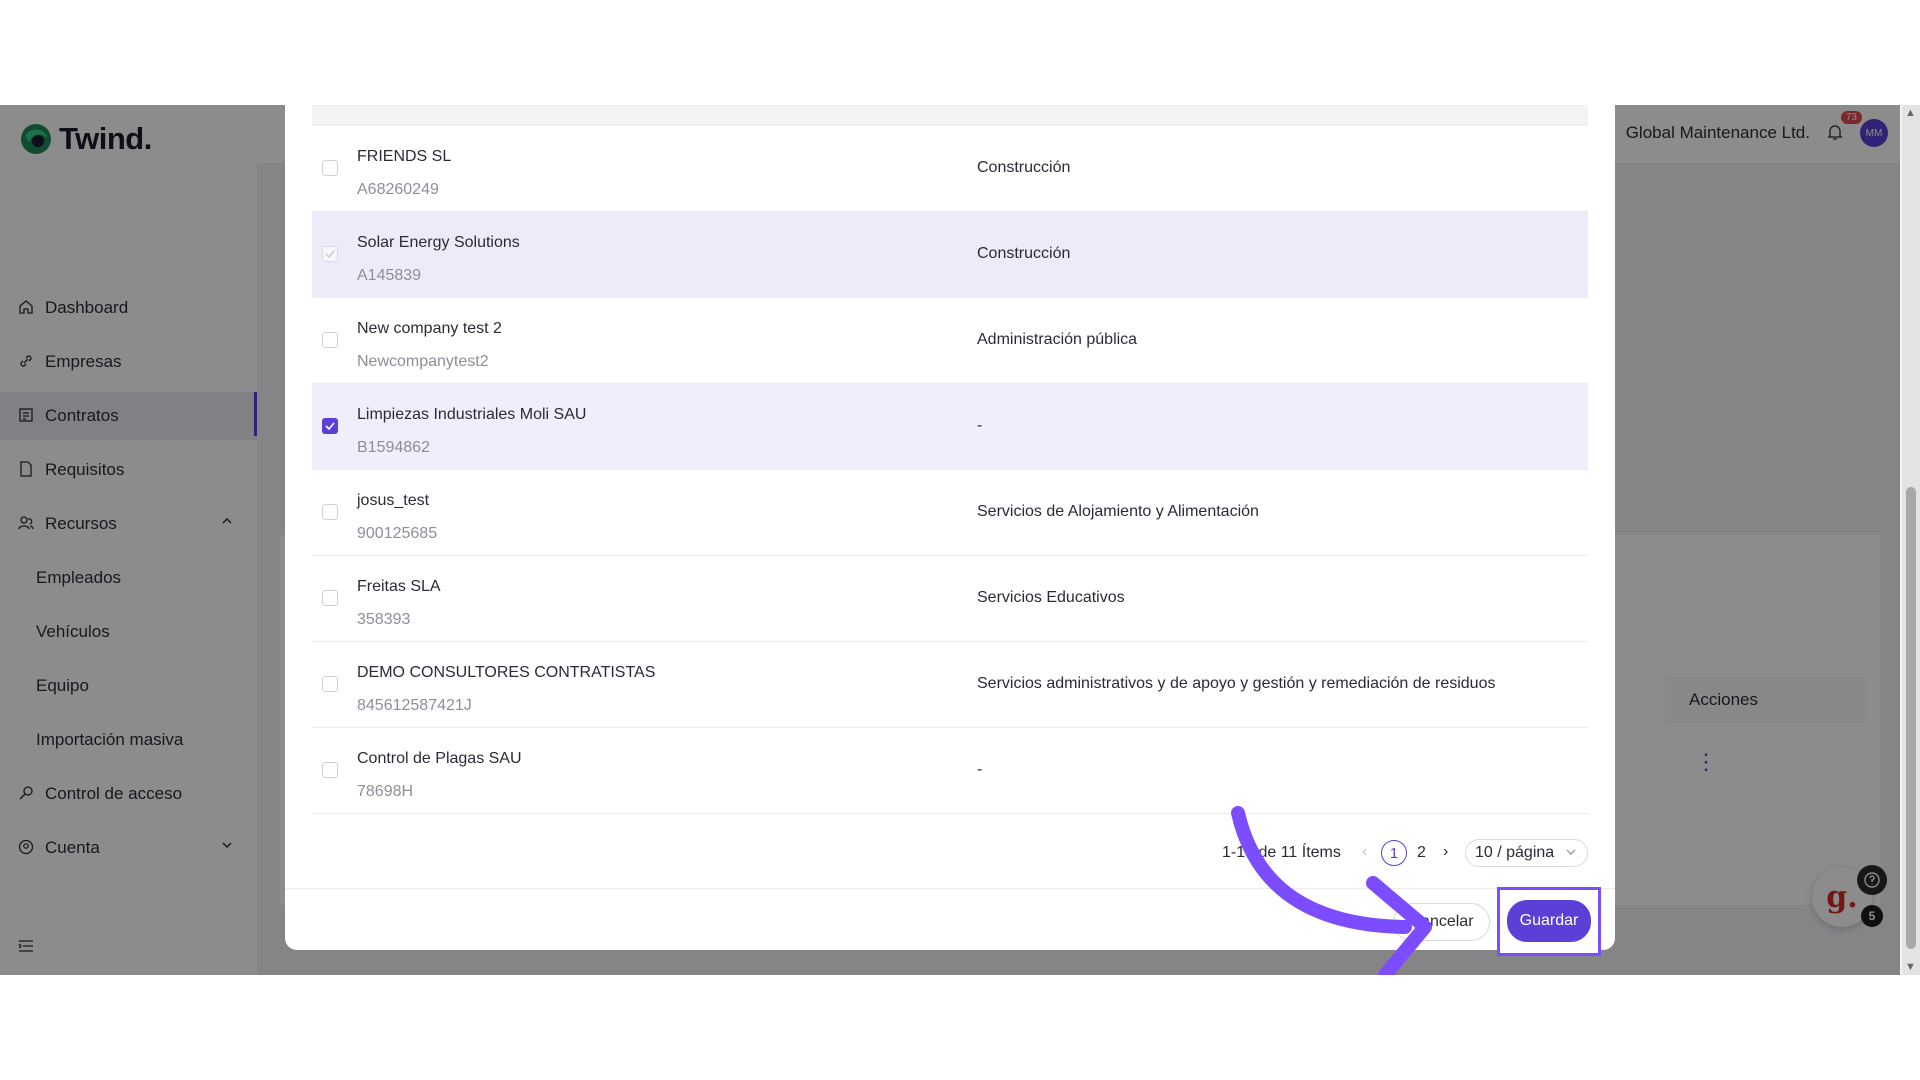 The image size is (1920, 1080). Describe the element at coordinates (950, 599) in the screenshot. I see `table-row: Freitas SLA 358393 Servicios Educativos` at that location.